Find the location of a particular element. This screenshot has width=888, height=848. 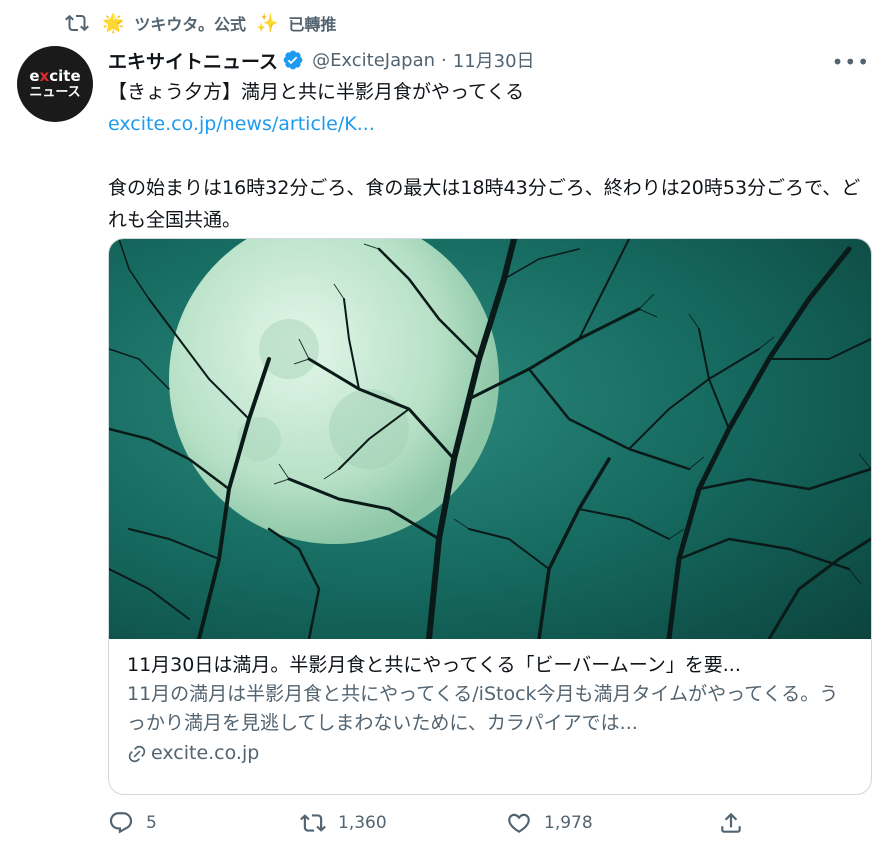

tweet-actions: 5 1,360 1,978 is located at coordinates (428, 823).